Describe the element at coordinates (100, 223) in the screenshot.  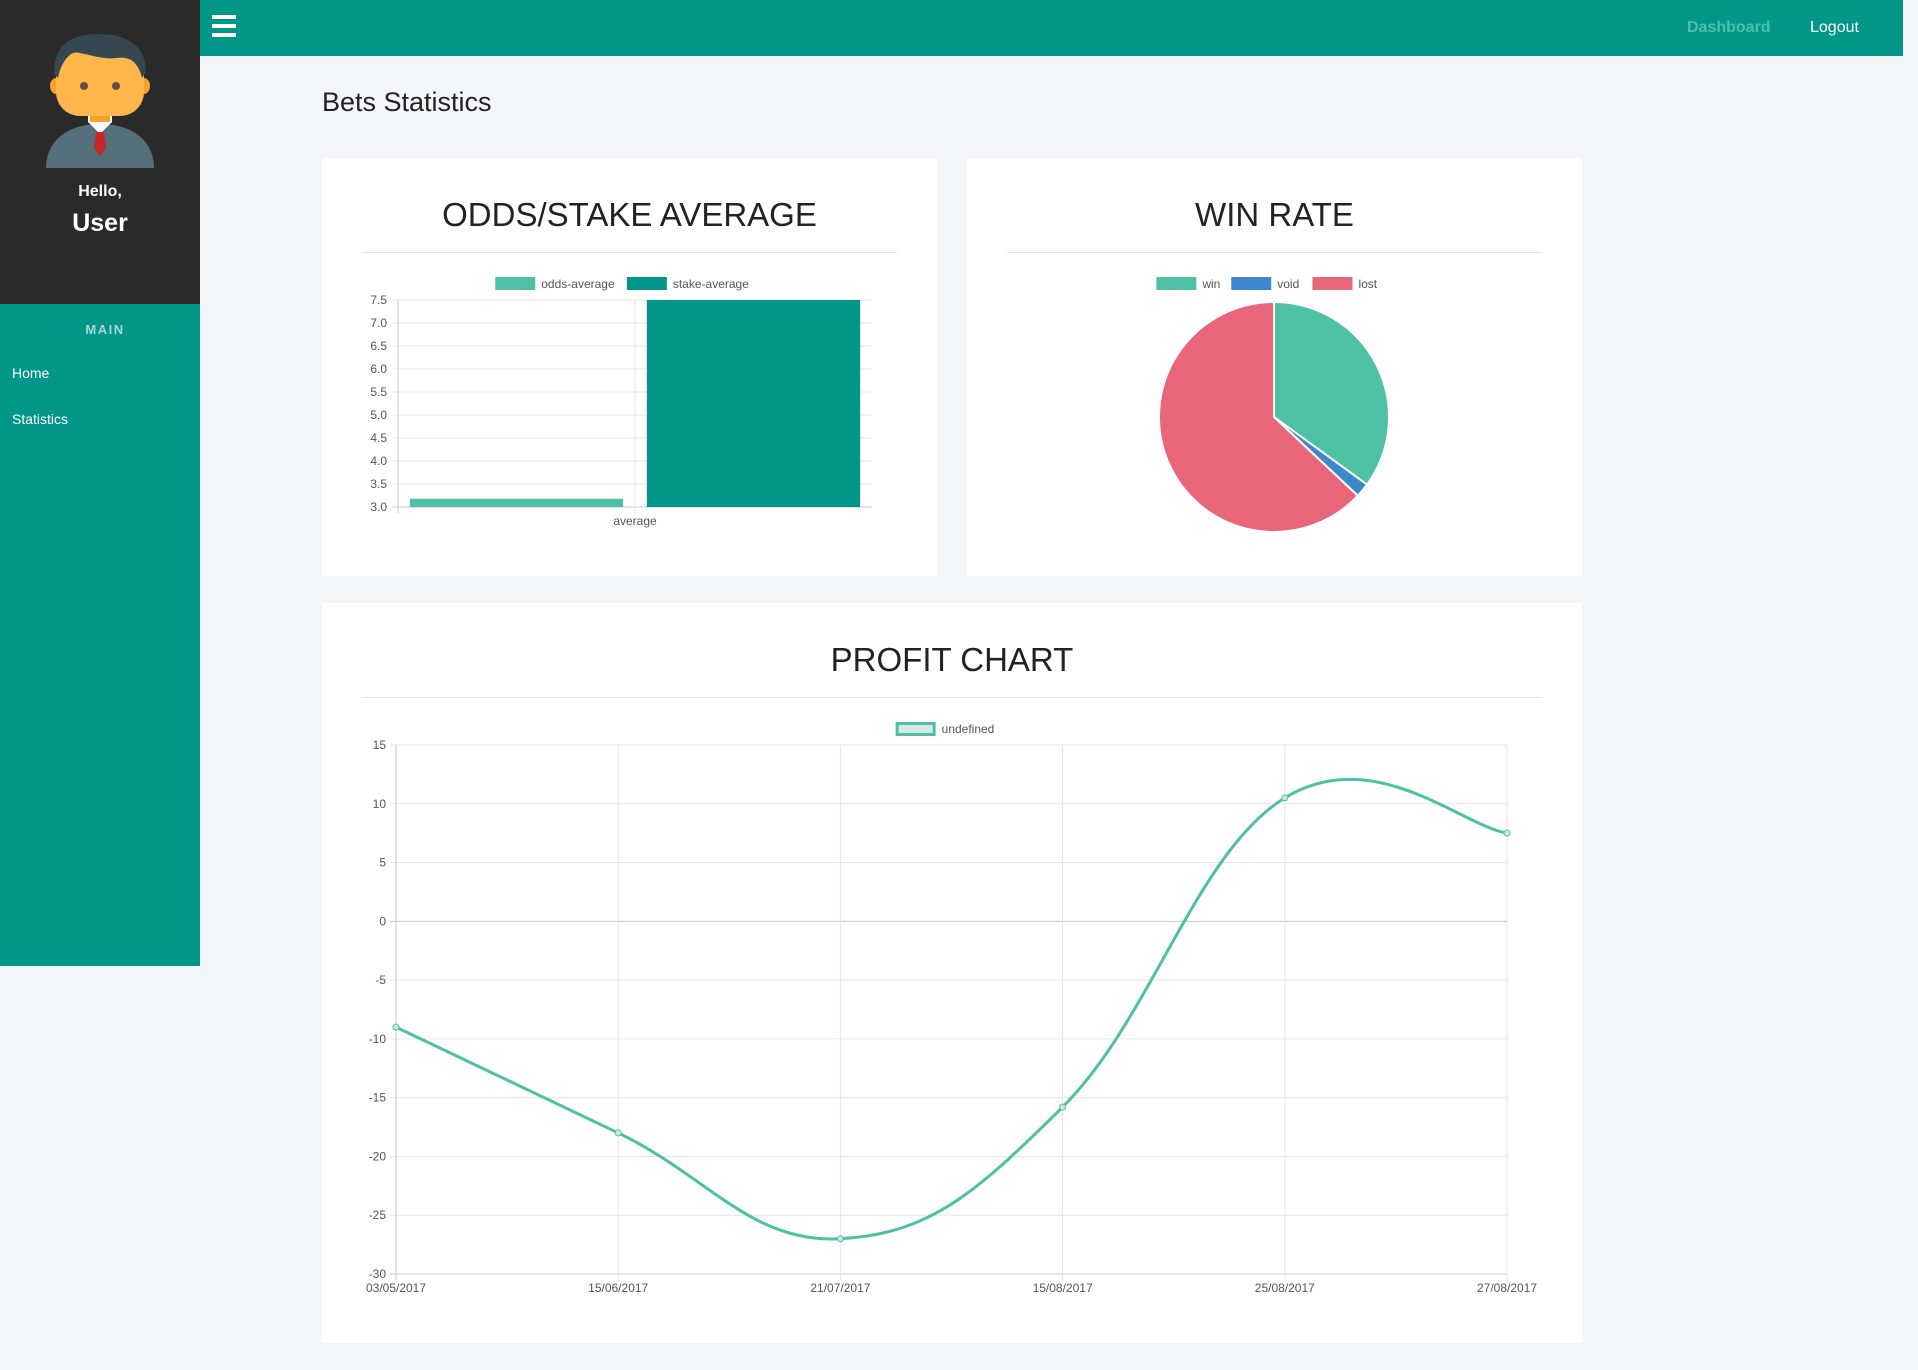
I see `username-text: User` at that location.